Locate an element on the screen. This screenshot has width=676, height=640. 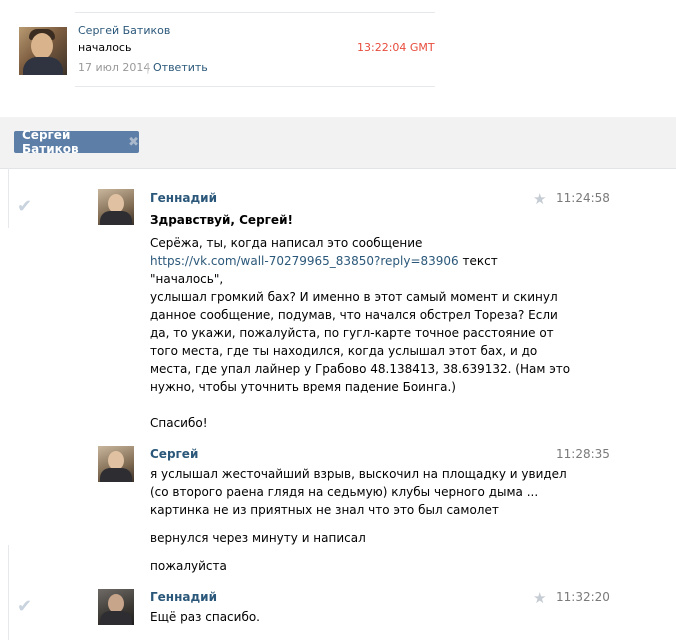
message-line: пожалуйста is located at coordinates (188, 566).